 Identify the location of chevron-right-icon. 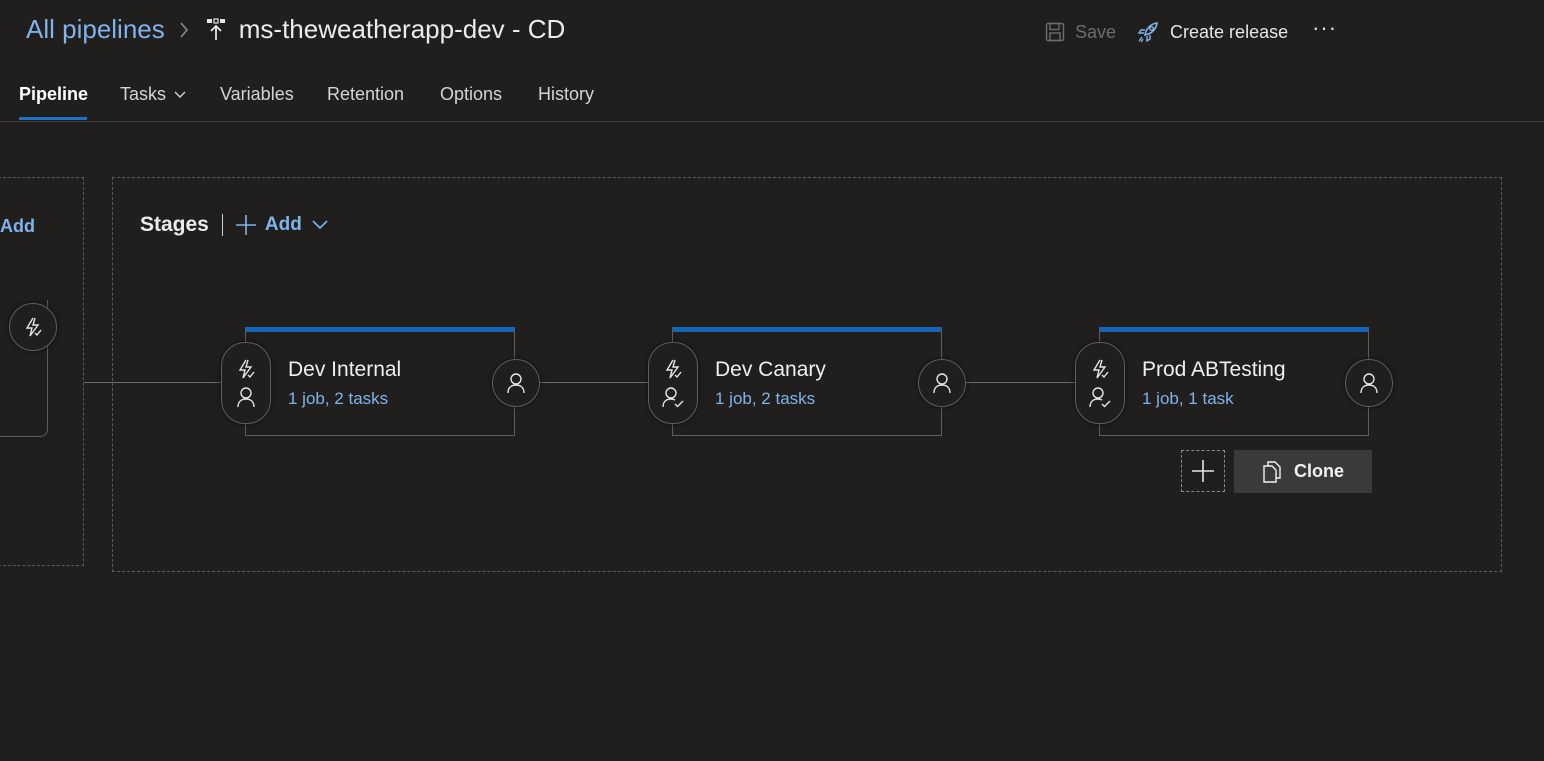
(184, 30).